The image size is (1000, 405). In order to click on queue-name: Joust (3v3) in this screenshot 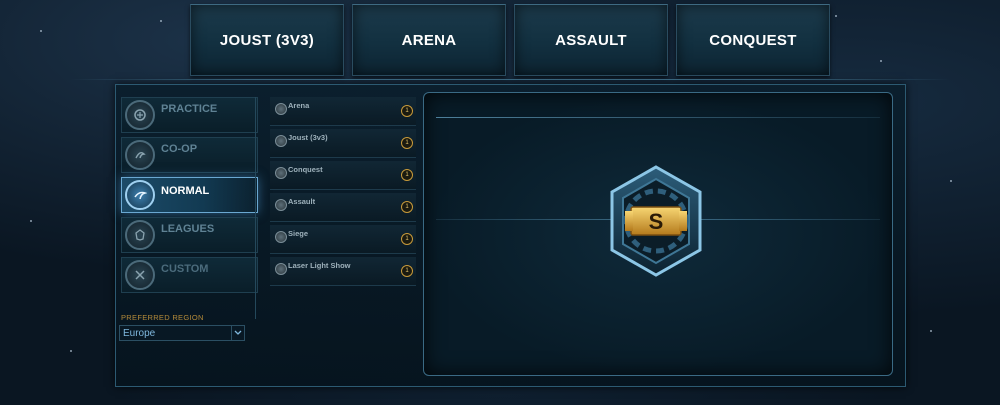, I will do `click(308, 137)`.